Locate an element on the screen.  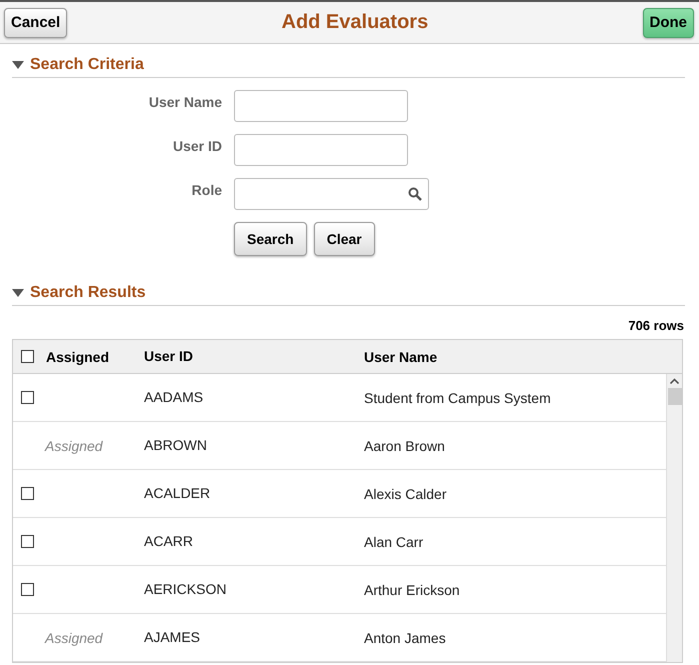
table-cell: Anton James is located at coordinates (405, 638).